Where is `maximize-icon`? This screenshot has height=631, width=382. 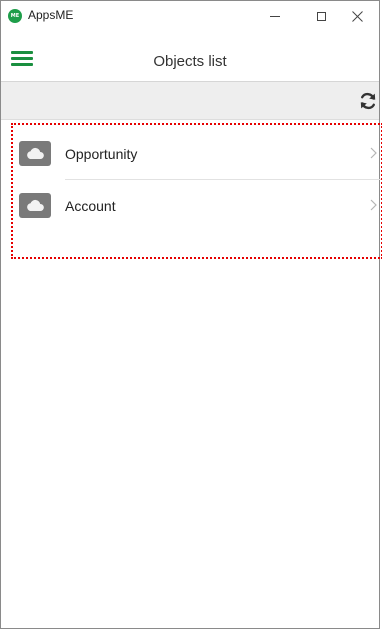
maximize-icon is located at coordinates (321, 16).